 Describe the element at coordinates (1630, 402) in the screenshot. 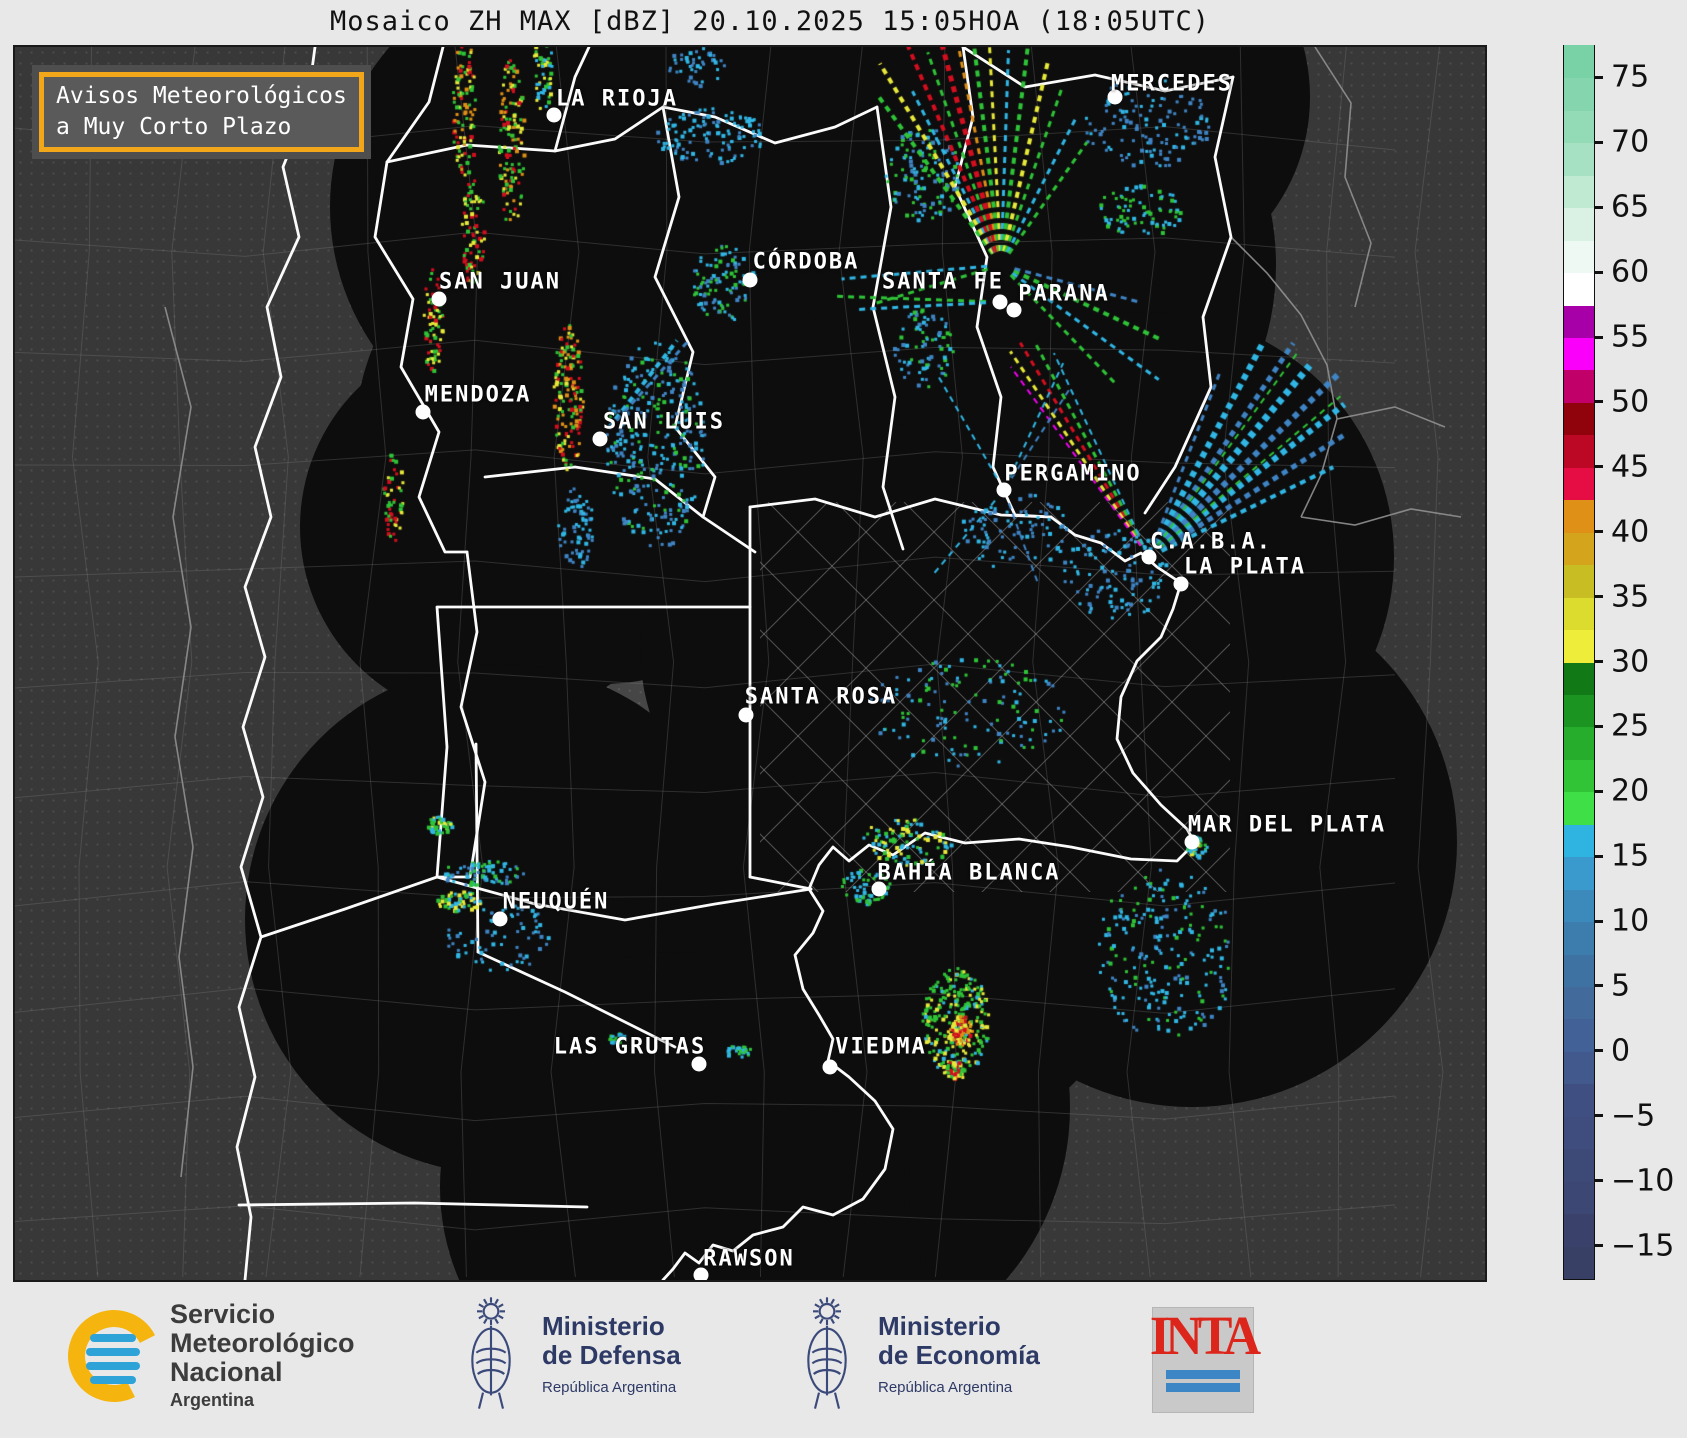

I see `colorbar-tick-label: 50` at that location.